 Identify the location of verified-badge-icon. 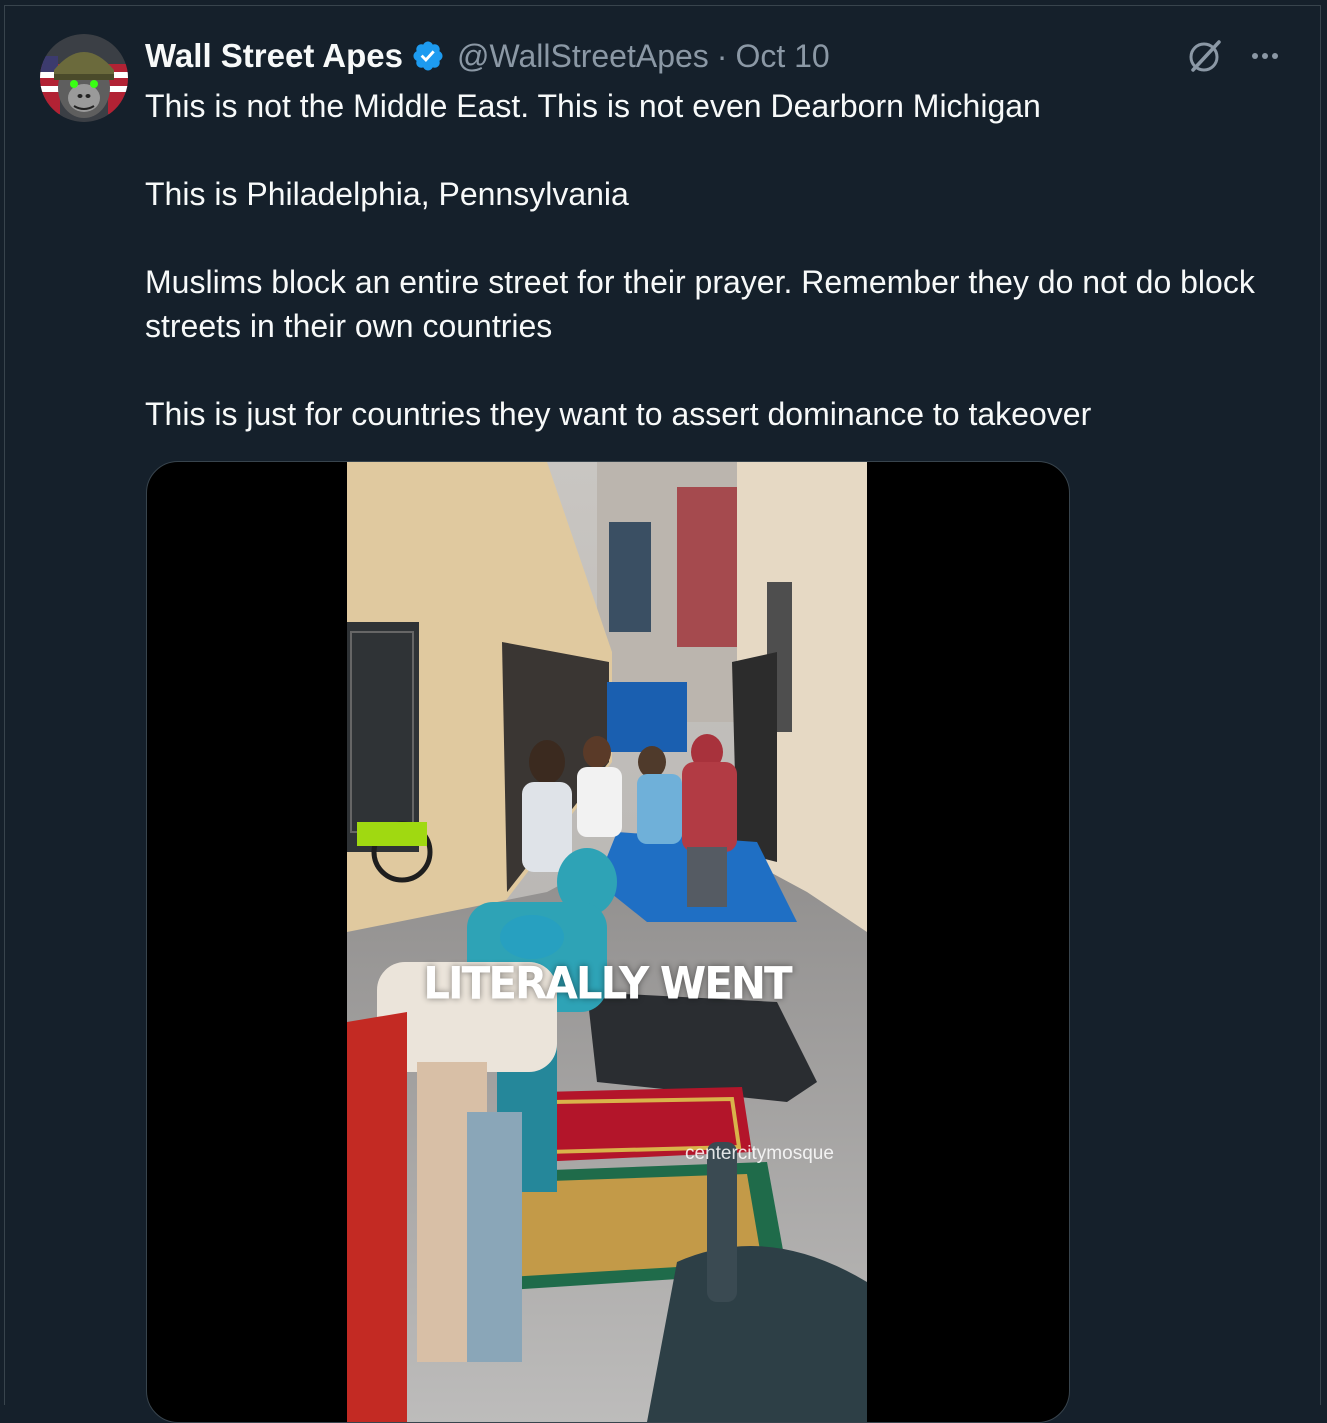
(428, 56).